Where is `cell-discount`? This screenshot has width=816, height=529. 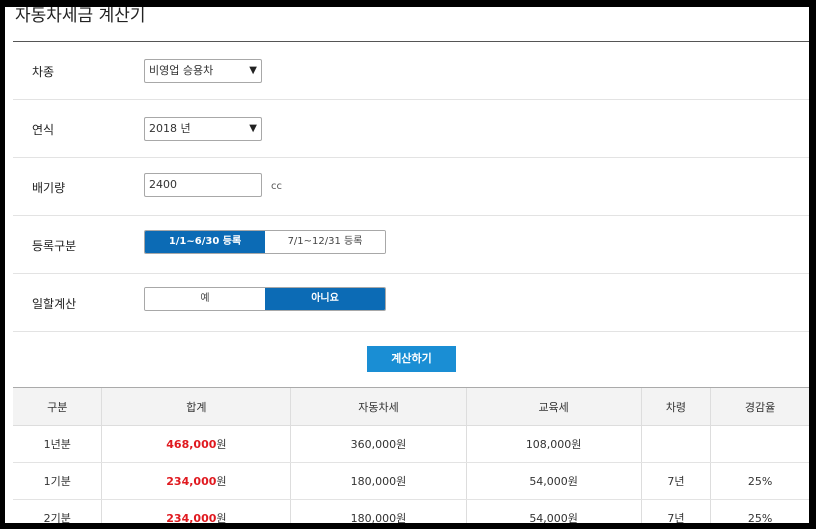
cell-discount is located at coordinates (759, 444).